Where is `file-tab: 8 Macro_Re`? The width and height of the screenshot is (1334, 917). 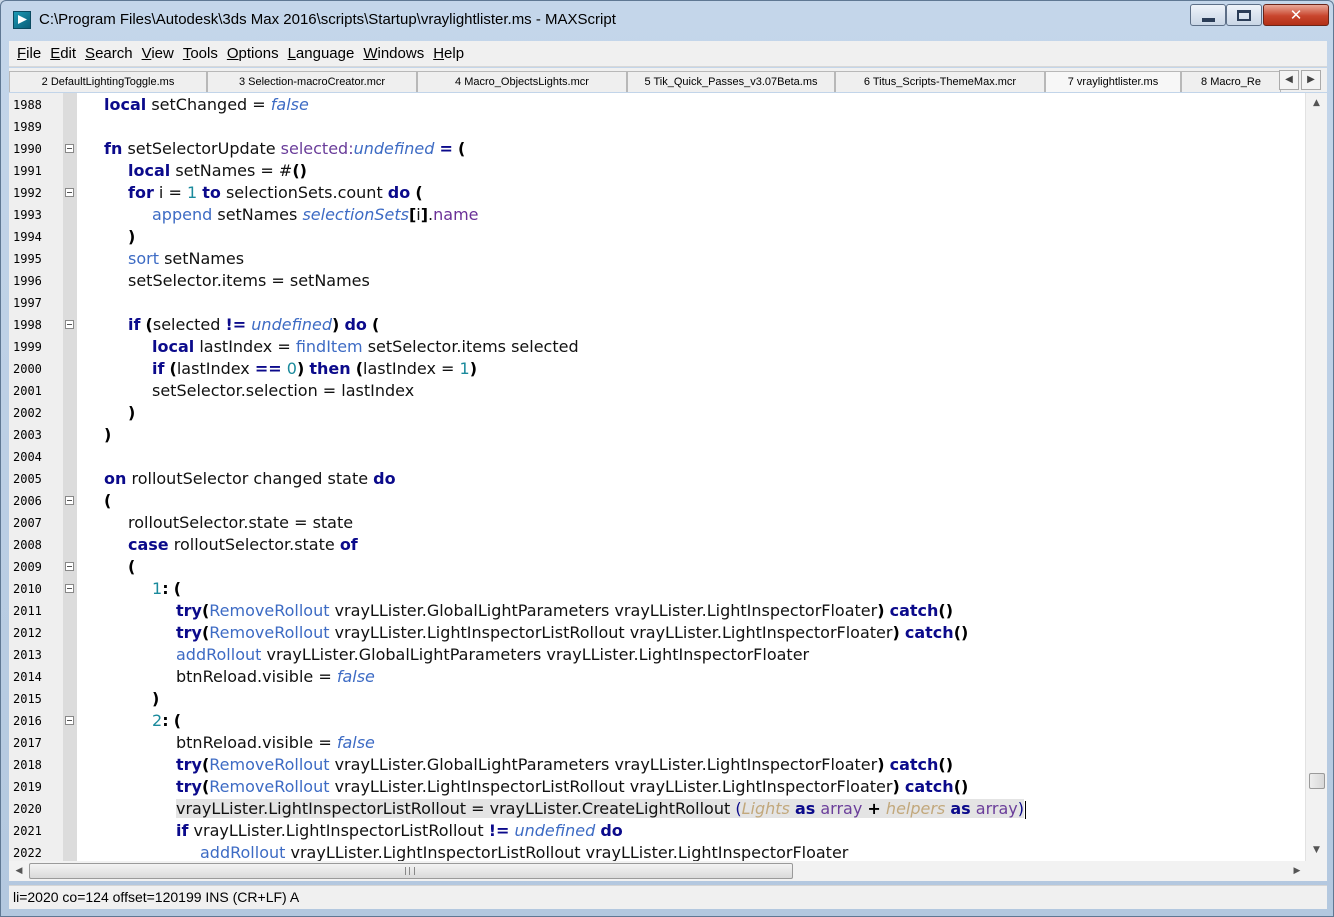 file-tab: 8 Macro_Re is located at coordinates (1231, 81).